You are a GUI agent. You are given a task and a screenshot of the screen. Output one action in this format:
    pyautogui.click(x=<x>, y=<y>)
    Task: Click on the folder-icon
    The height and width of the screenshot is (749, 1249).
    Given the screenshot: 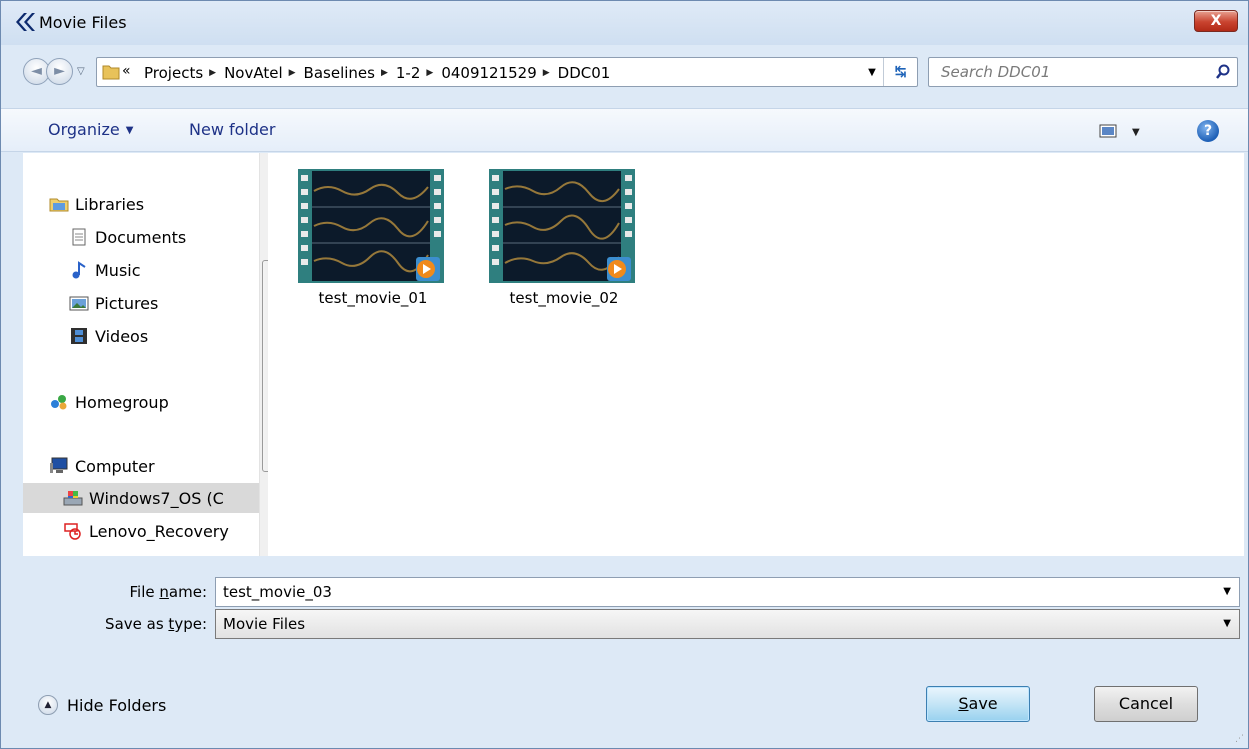 What is the action you would take?
    pyautogui.click(x=111, y=72)
    